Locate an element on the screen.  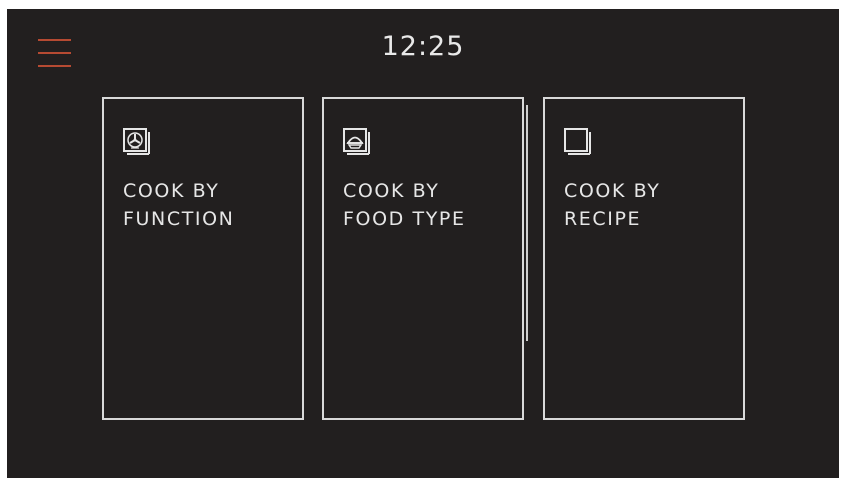
scrollbar is located at coordinates (527, 223).